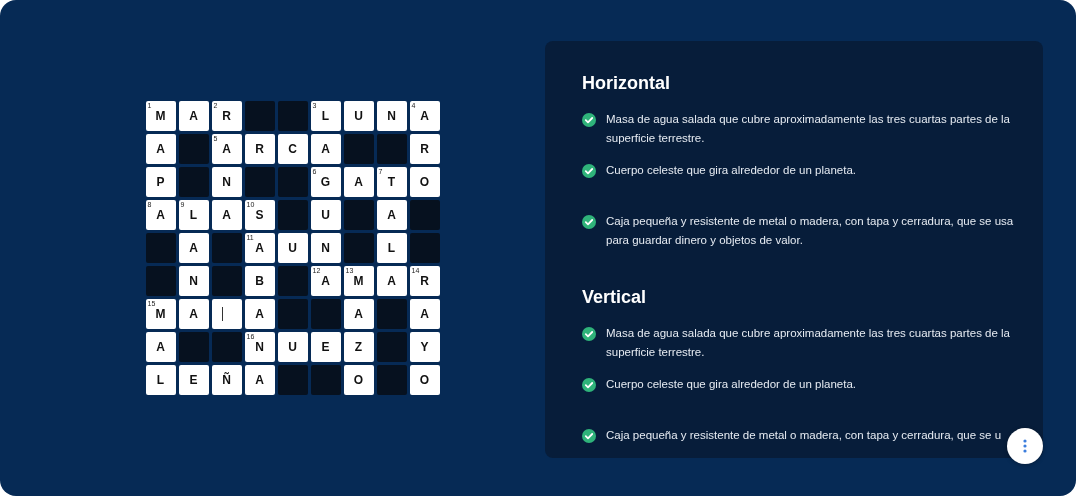 Image resolution: width=1077 pixels, height=497 pixels. I want to click on letter-cell: Z, so click(358, 347).